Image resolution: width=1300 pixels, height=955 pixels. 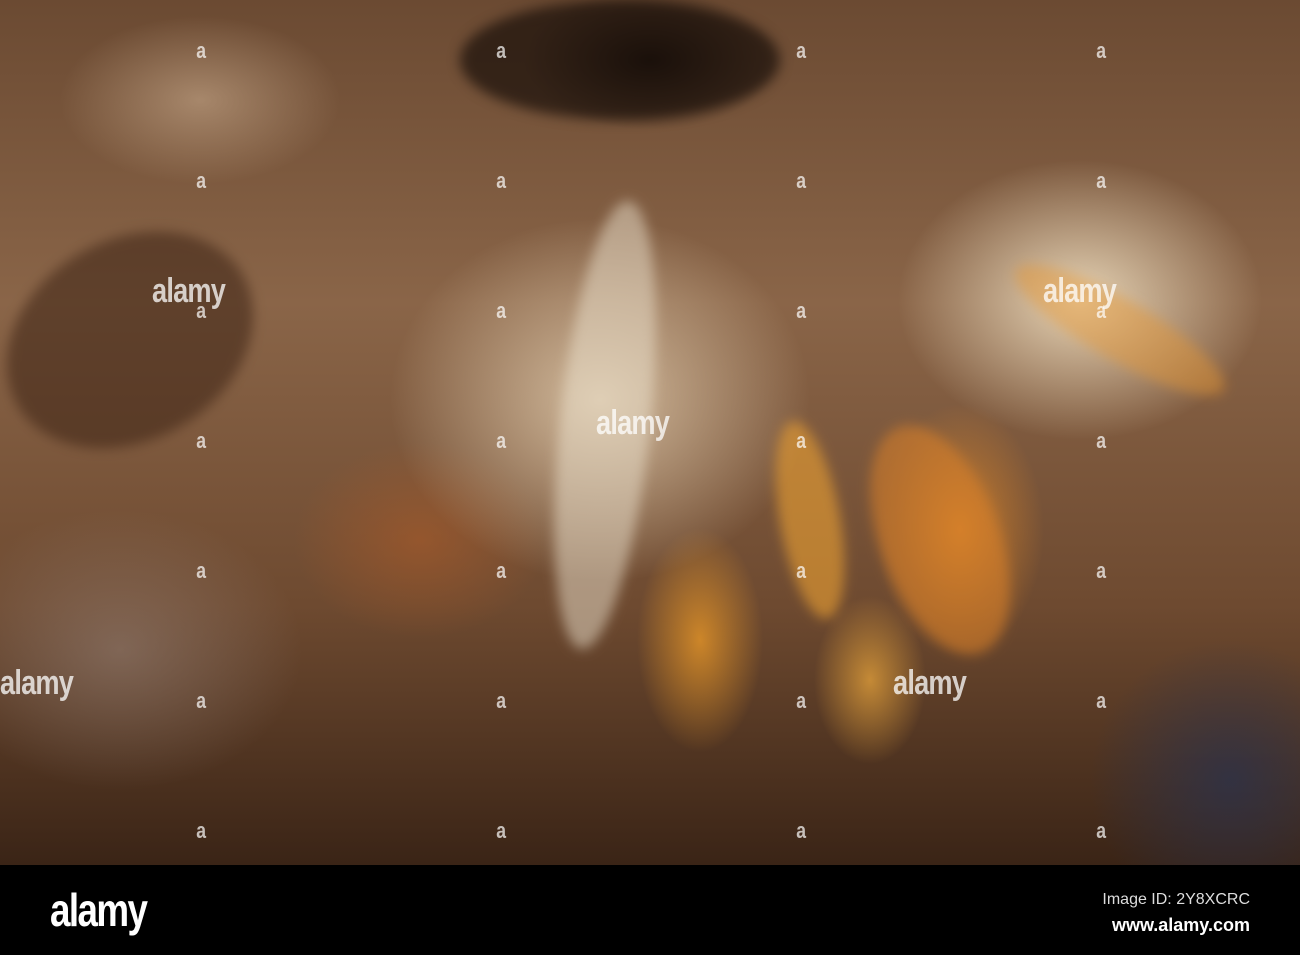 What do you see at coordinates (650, 910) in the screenshot?
I see `footer-bar: alamy Image ID: 2Y8XCRC www.alamy.com` at bounding box center [650, 910].